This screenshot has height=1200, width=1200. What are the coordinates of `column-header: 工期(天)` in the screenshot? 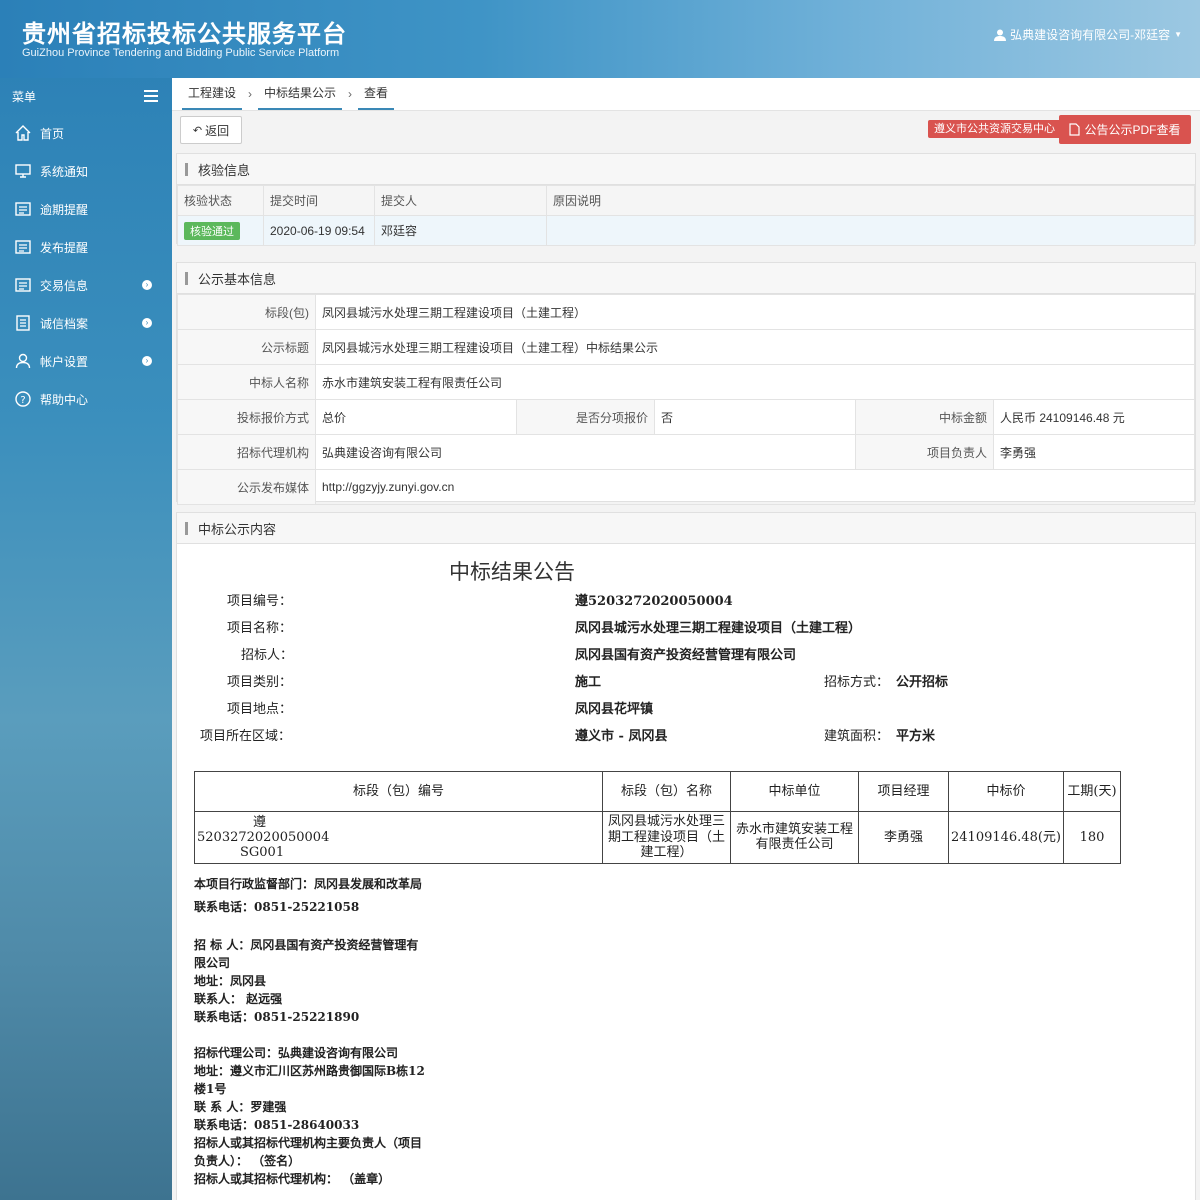 It's located at (1092, 791).